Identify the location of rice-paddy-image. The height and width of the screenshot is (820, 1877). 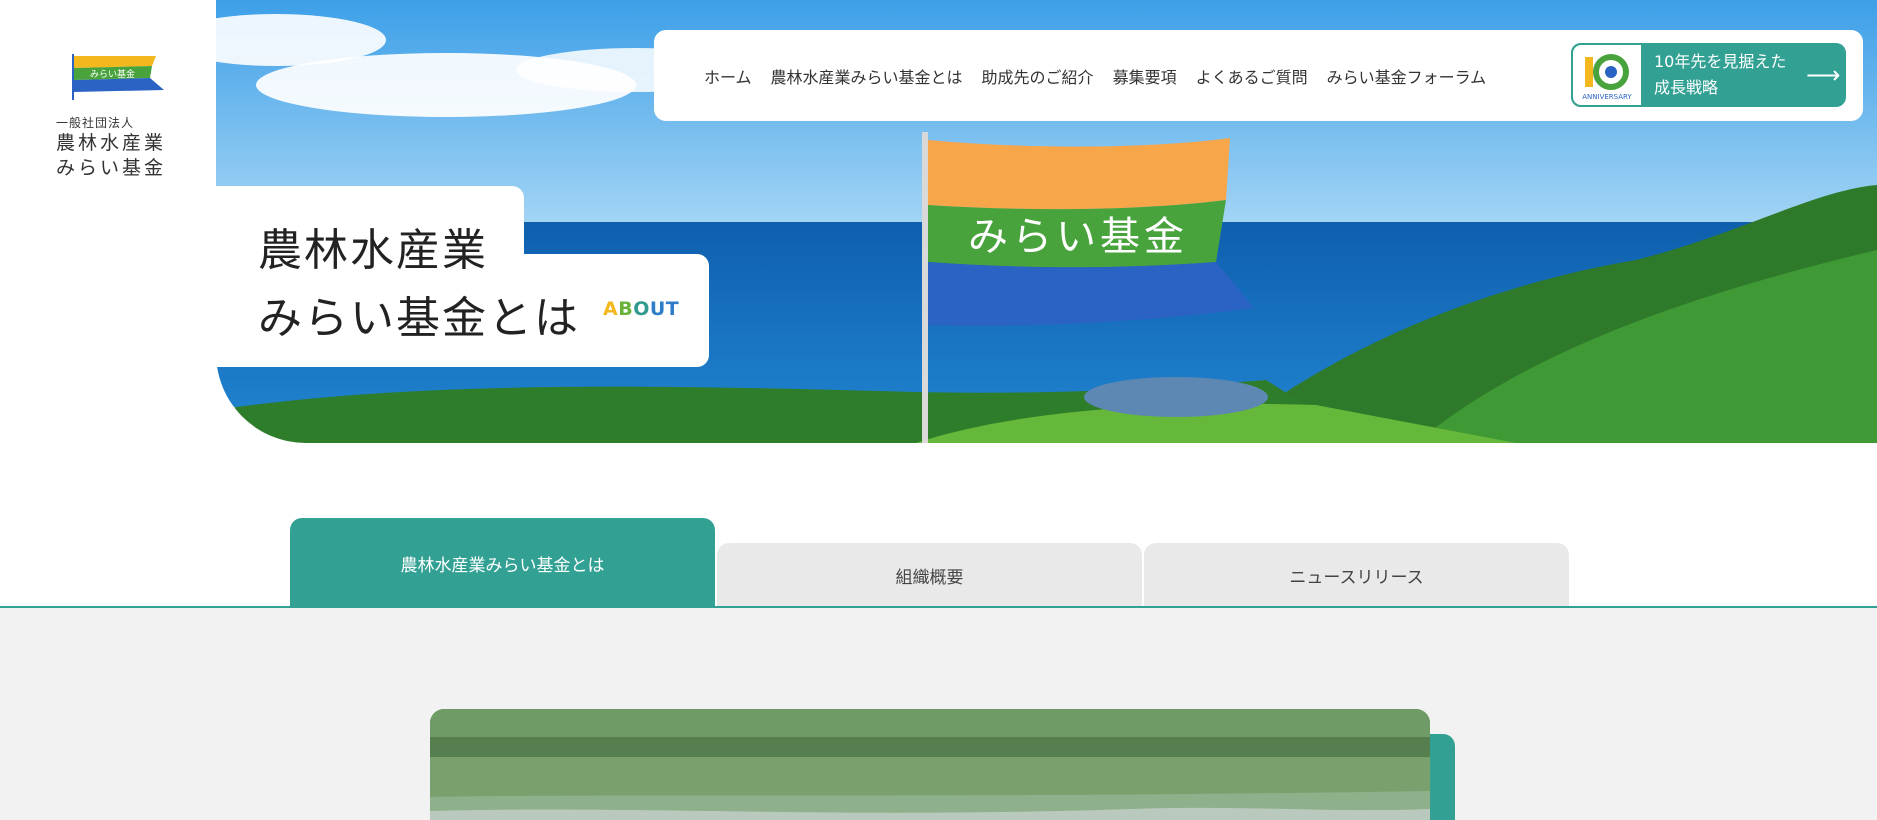
(930, 764).